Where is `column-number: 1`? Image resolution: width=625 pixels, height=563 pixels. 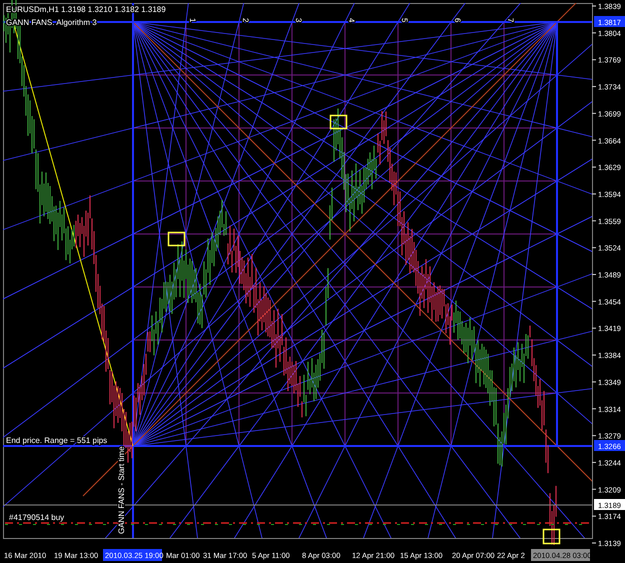
column-number: 1 is located at coordinates (192, 20).